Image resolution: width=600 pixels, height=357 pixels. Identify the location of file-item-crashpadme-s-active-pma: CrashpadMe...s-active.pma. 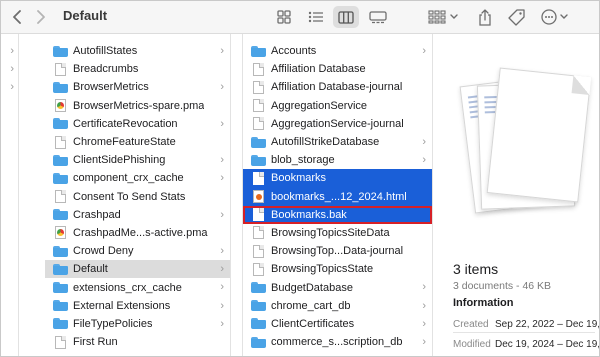
(137, 233).